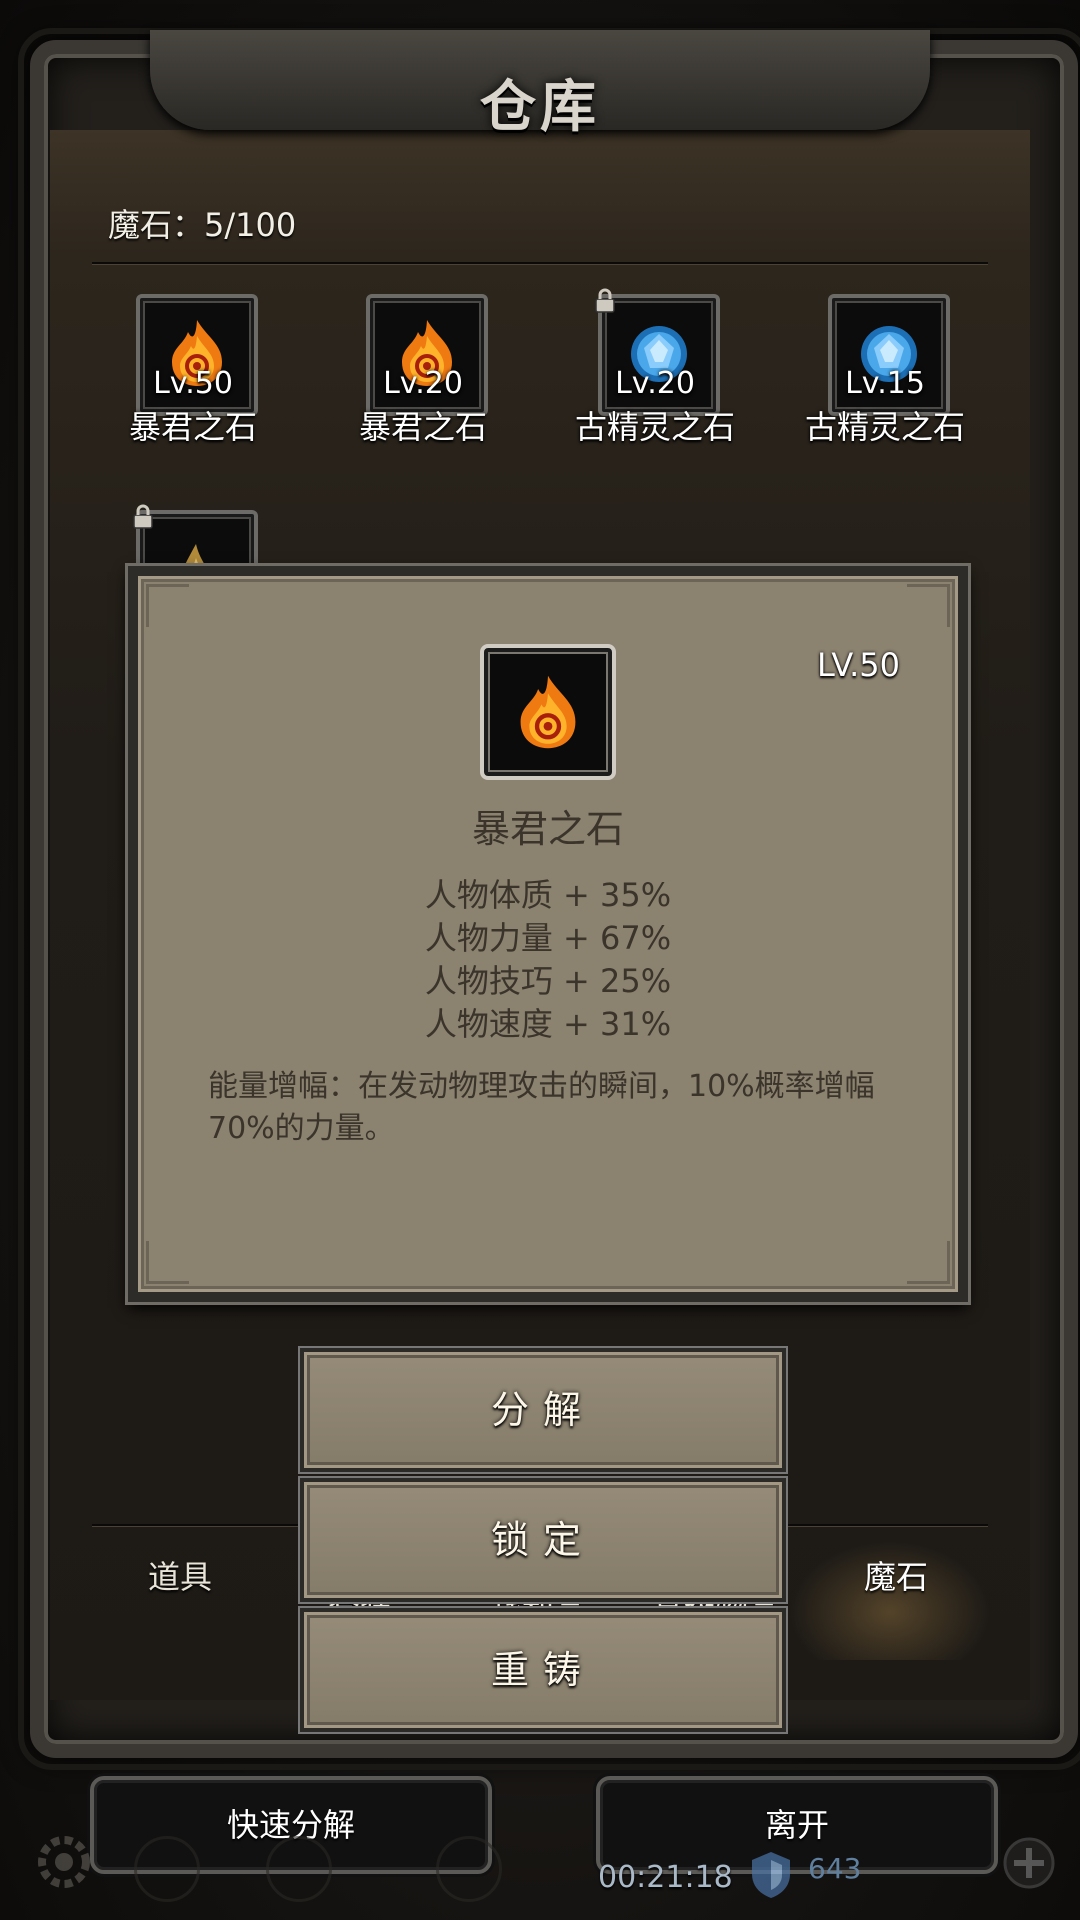  I want to click on stat-strength: 人物力量 + 67%, so click(548, 938).